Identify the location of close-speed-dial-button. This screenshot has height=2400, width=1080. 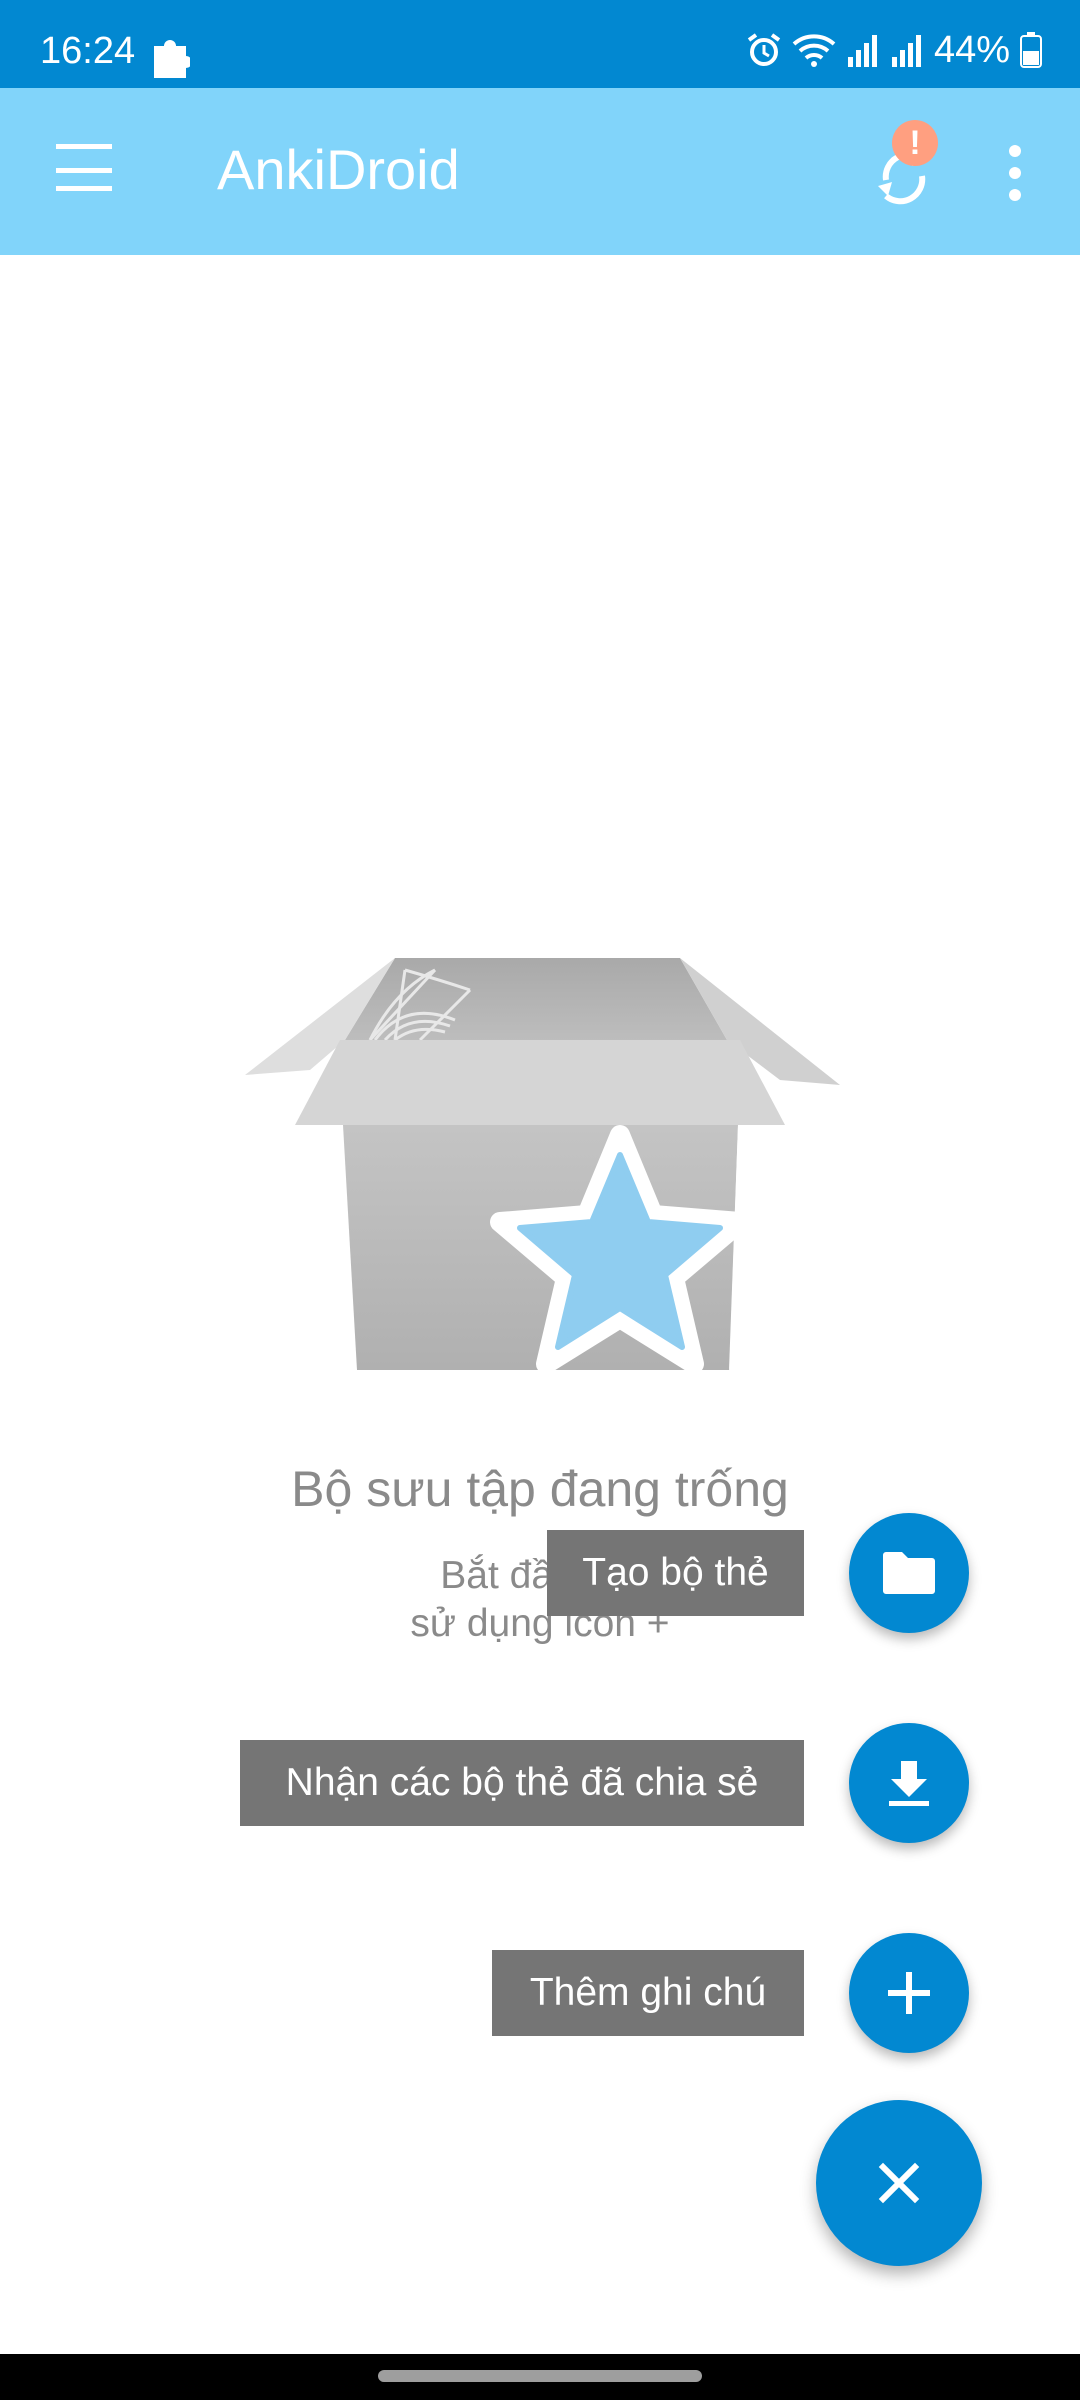
(899, 2183).